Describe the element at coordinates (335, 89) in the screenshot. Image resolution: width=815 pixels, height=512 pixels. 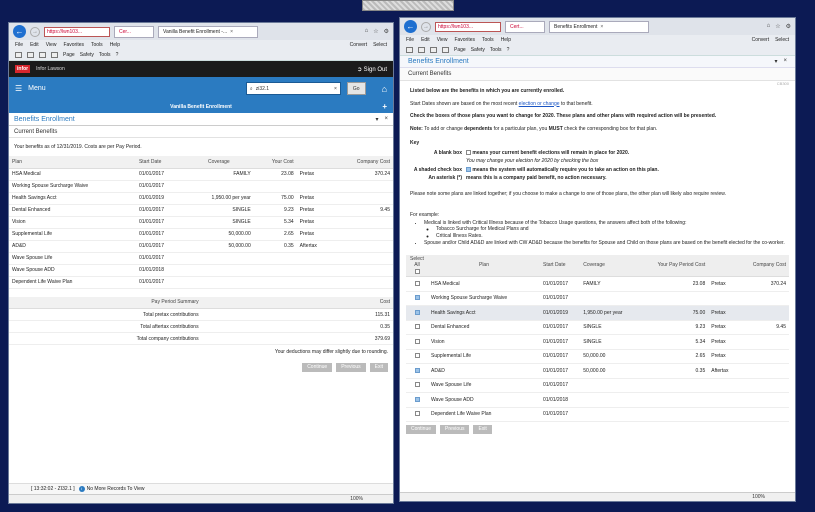
I see `clear-icon: ×` at that location.